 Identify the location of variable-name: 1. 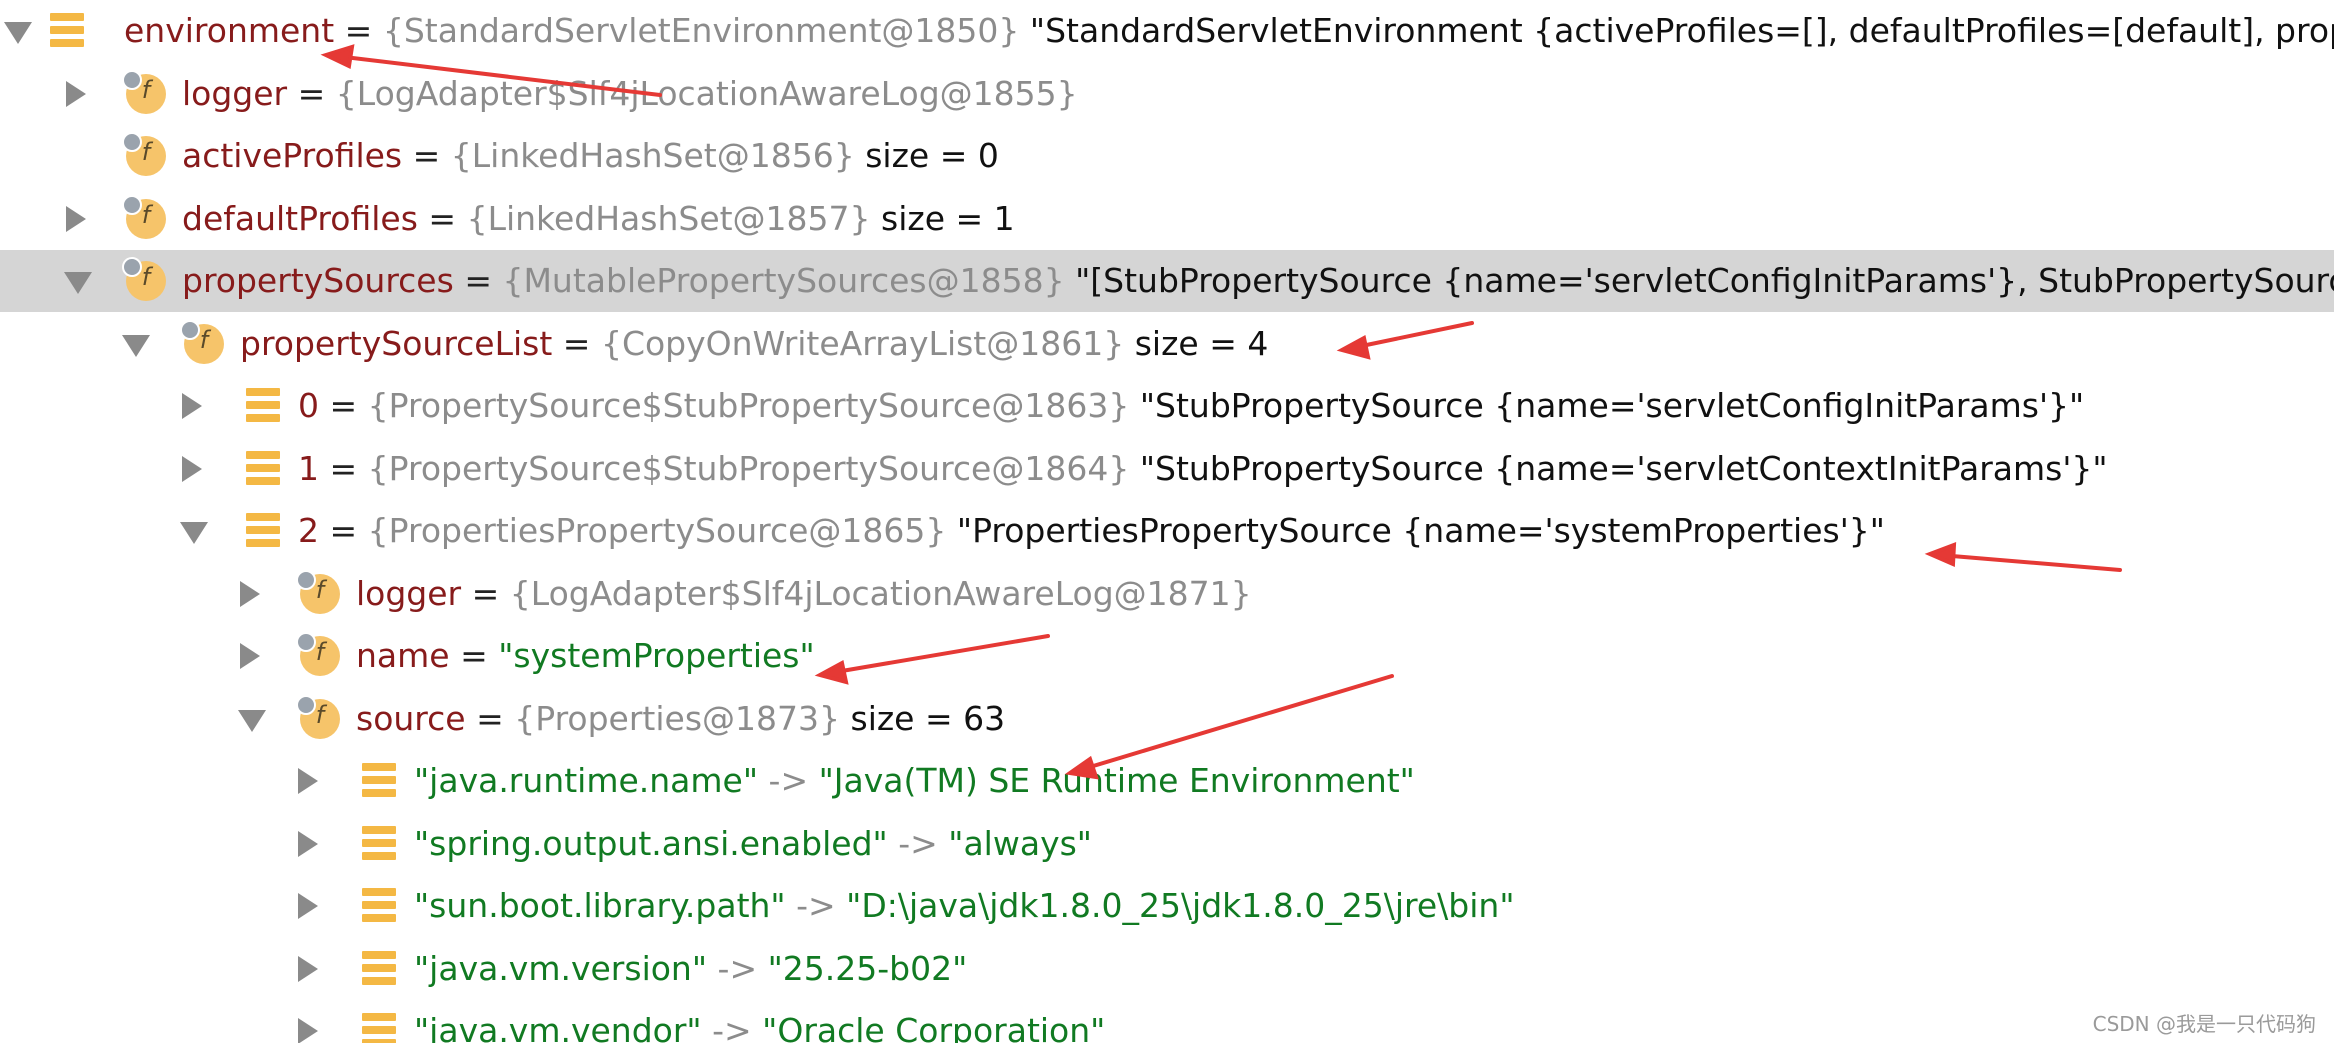
(308, 468).